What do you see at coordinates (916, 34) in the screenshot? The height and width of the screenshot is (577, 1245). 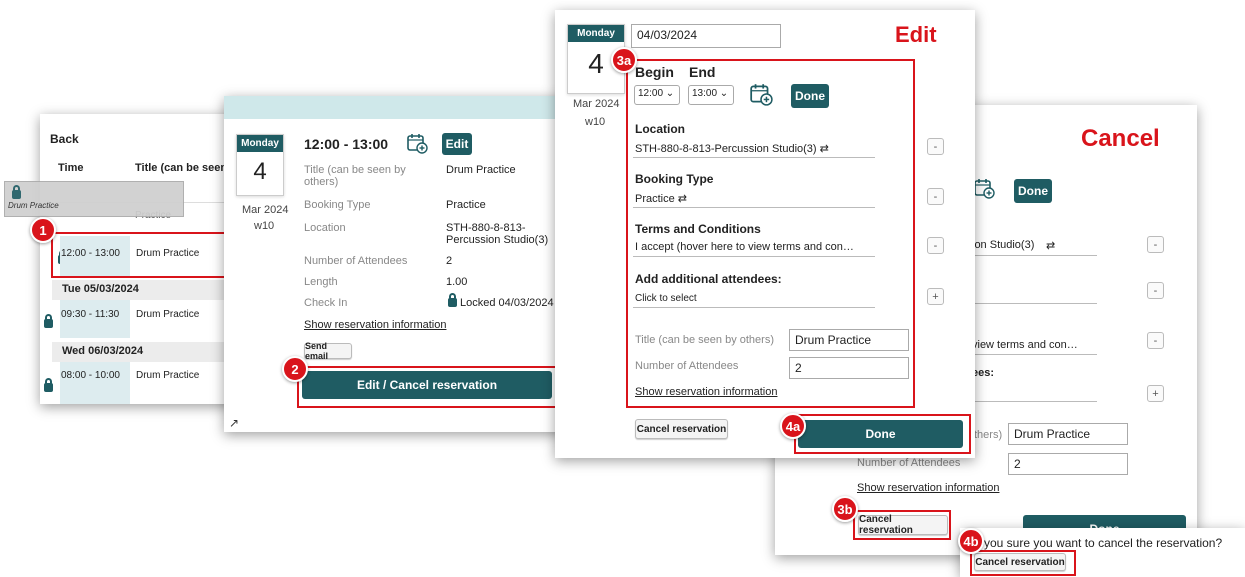 I see `edit-heading: Edit` at bounding box center [916, 34].